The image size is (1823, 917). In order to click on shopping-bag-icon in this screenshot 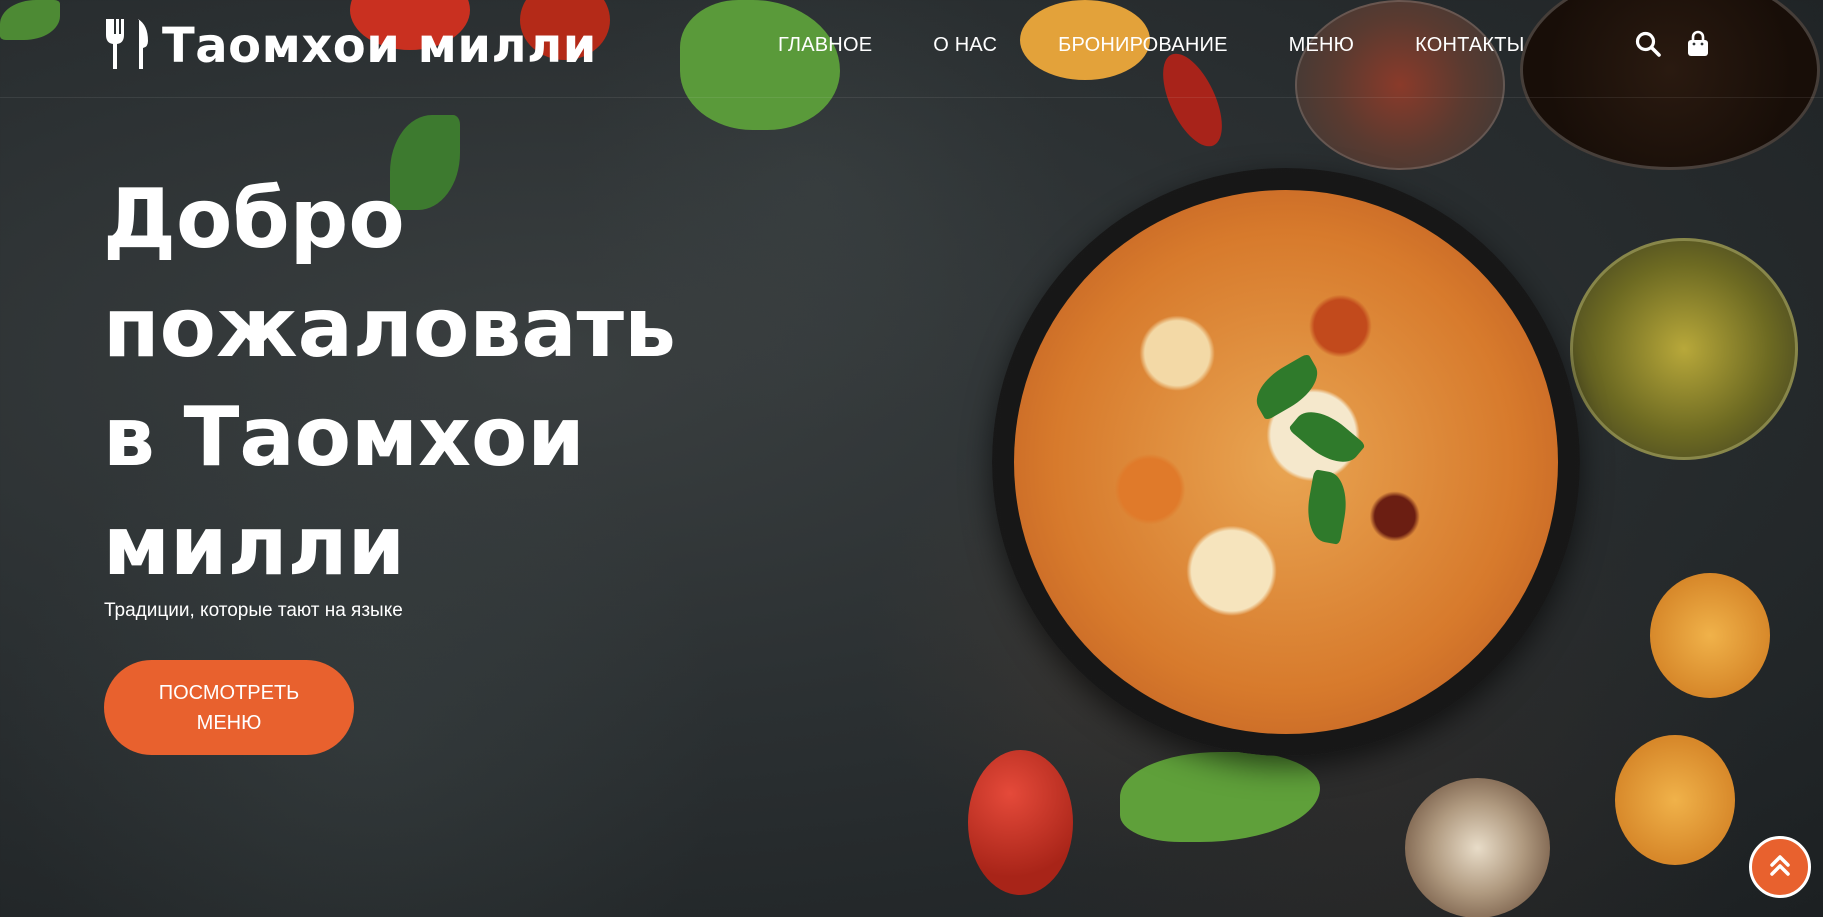, I will do `click(1698, 46)`.